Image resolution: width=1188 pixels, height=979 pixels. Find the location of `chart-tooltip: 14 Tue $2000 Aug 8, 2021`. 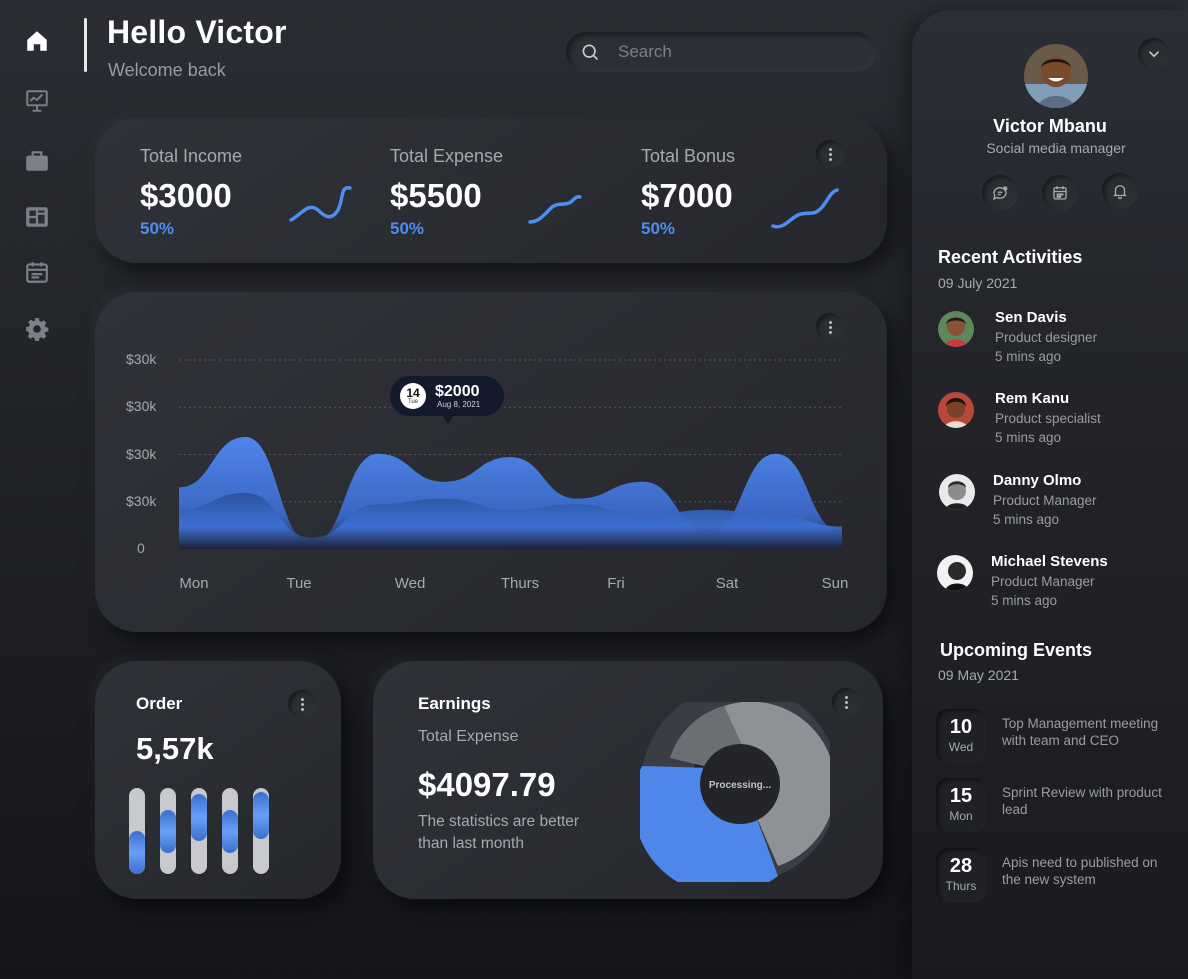

chart-tooltip: 14 Tue $2000 Aug 8, 2021 is located at coordinates (447, 400).